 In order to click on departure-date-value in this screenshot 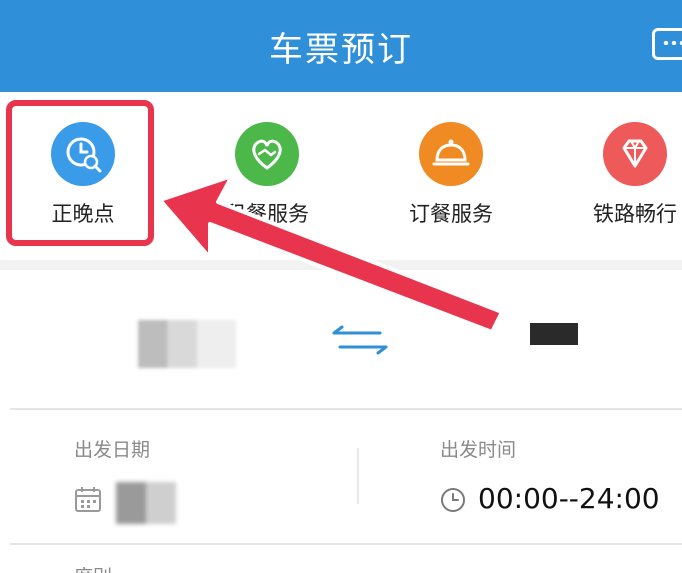, I will do `click(146, 503)`.